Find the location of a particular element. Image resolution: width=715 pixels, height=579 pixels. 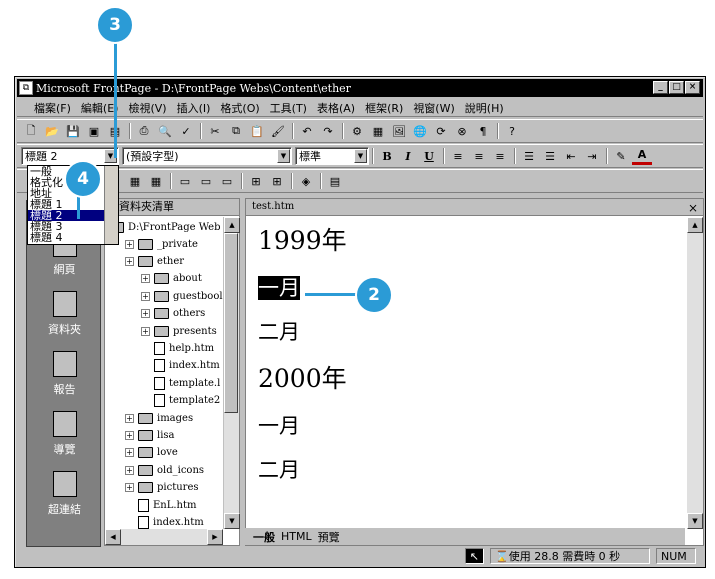

underline-button: U is located at coordinates (429, 156).